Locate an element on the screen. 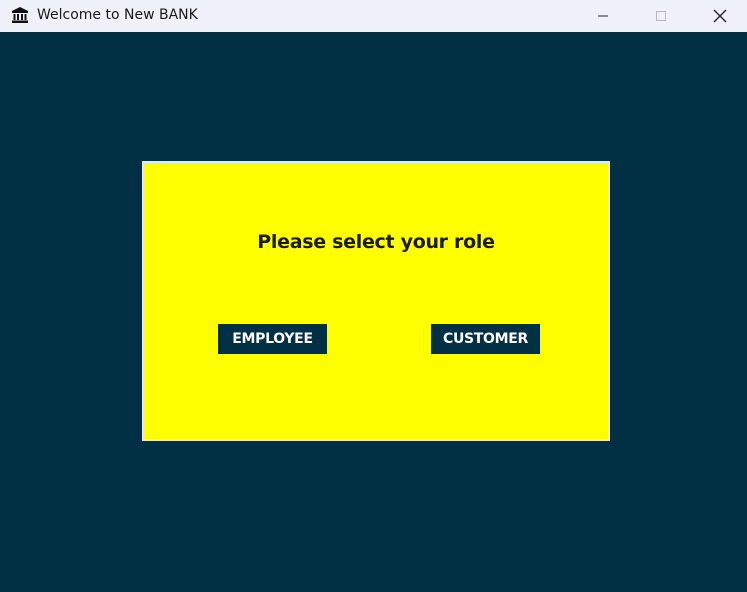 This screenshot has height=592, width=747. close-button is located at coordinates (720, 16).